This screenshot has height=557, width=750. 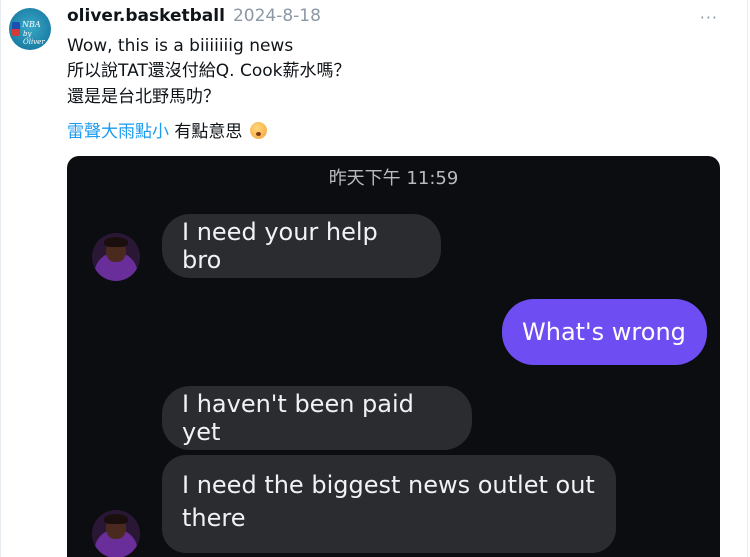 I want to click on post-header: oliver.basketball 2024-8-18, so click(x=194, y=18).